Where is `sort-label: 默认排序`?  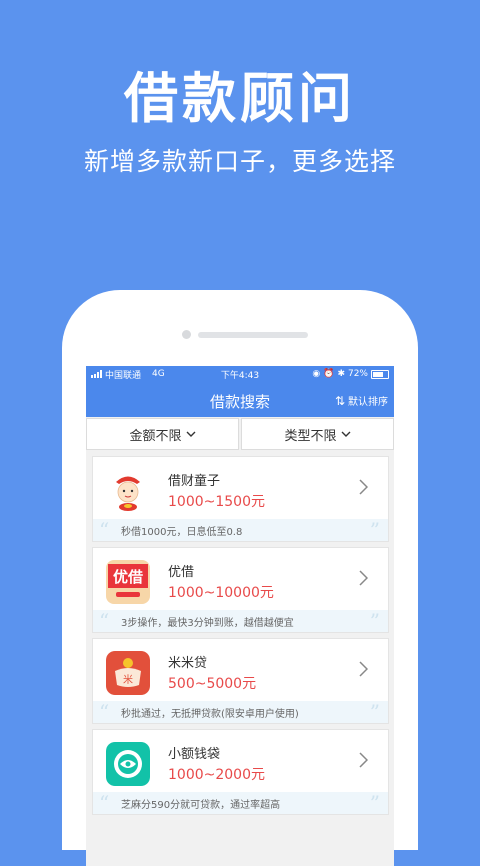 sort-label: 默认排序 is located at coordinates (368, 402).